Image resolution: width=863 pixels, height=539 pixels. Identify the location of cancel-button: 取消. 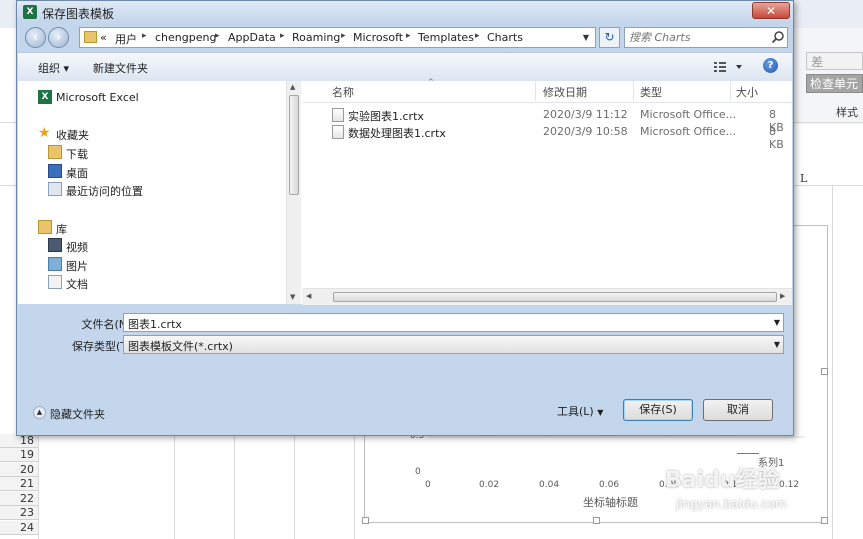
(738, 410).